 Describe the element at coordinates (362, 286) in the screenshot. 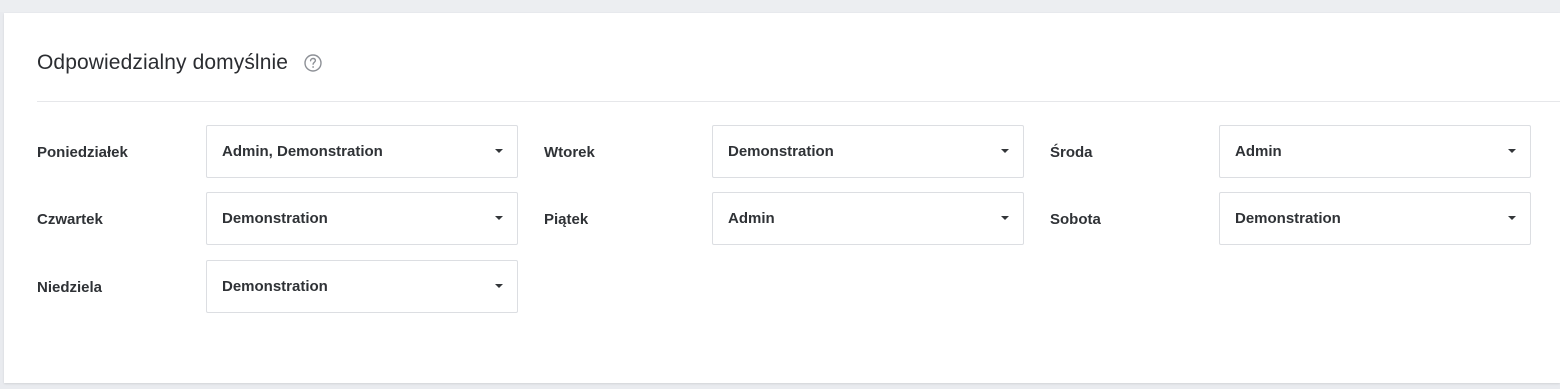

I see `select-niedziela: Demonstration` at that location.